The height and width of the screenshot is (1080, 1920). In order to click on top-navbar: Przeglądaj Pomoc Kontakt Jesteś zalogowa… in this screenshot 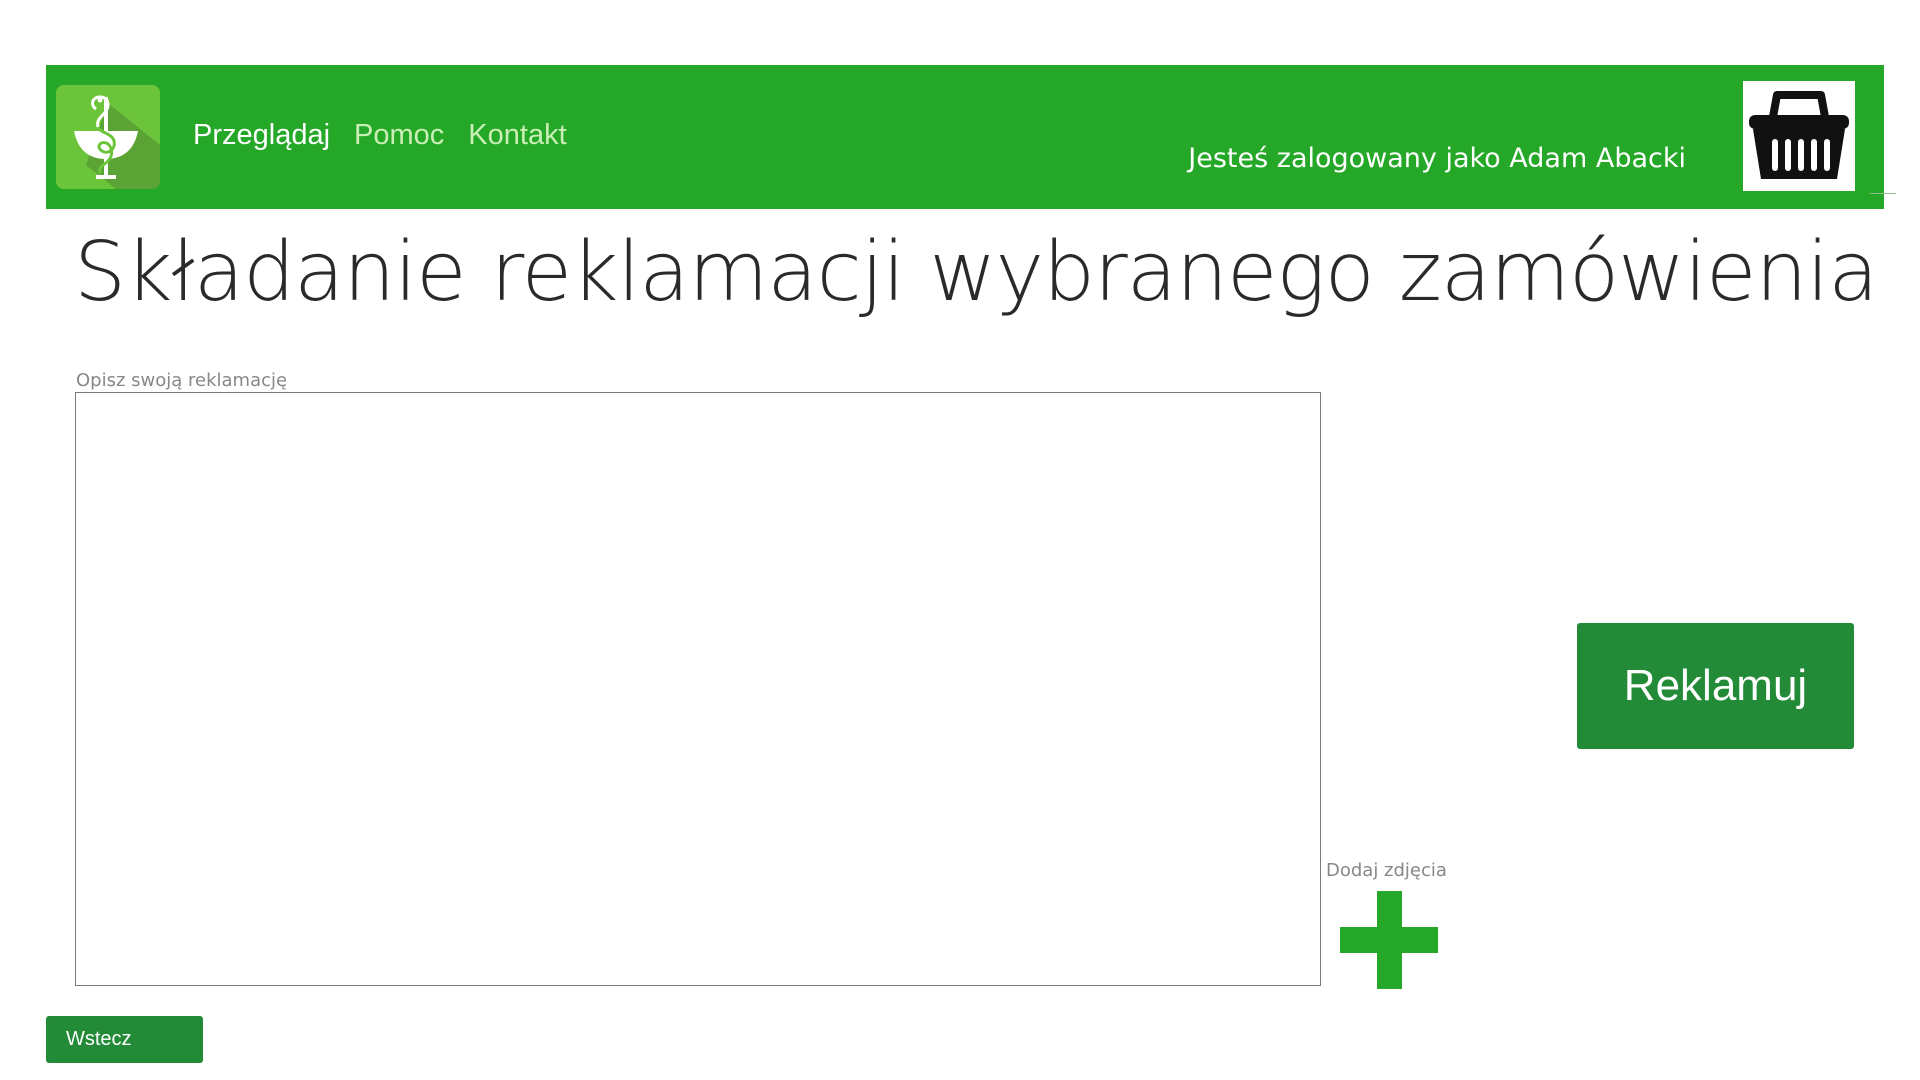, I will do `click(965, 137)`.